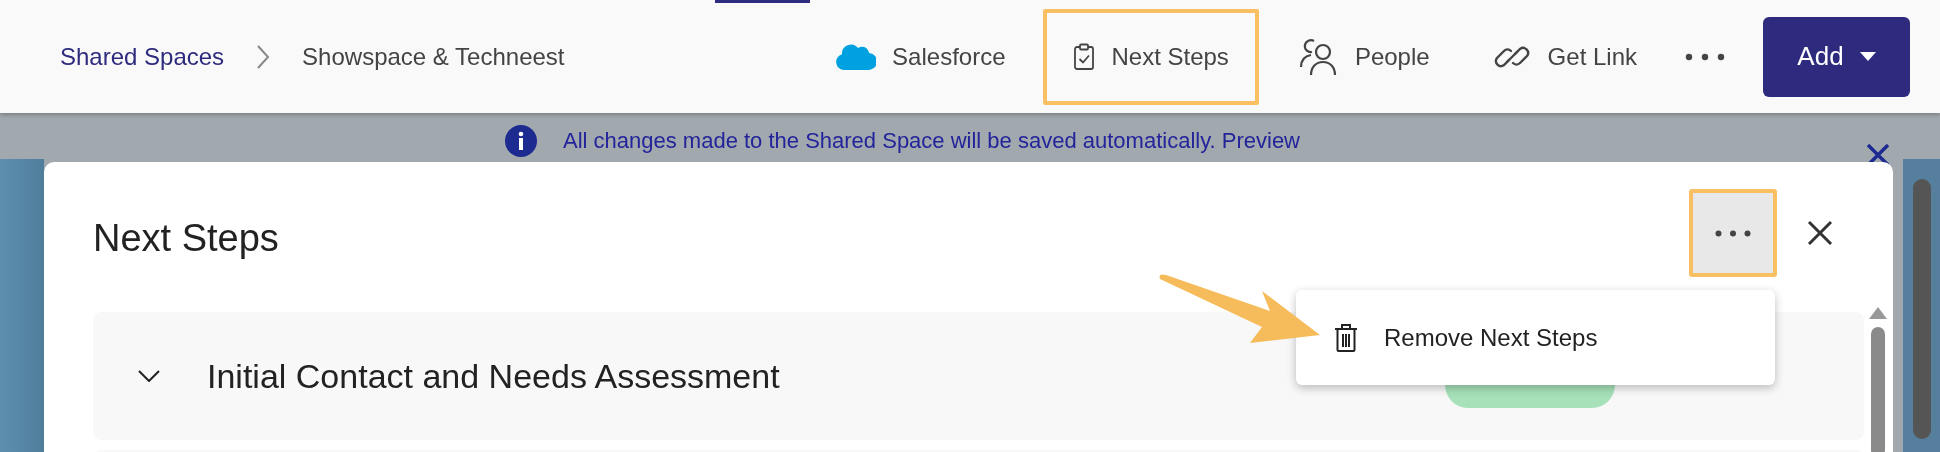  I want to click on banner-message: All changes made to the Shared Space will be saved automatically., so click(889, 140).